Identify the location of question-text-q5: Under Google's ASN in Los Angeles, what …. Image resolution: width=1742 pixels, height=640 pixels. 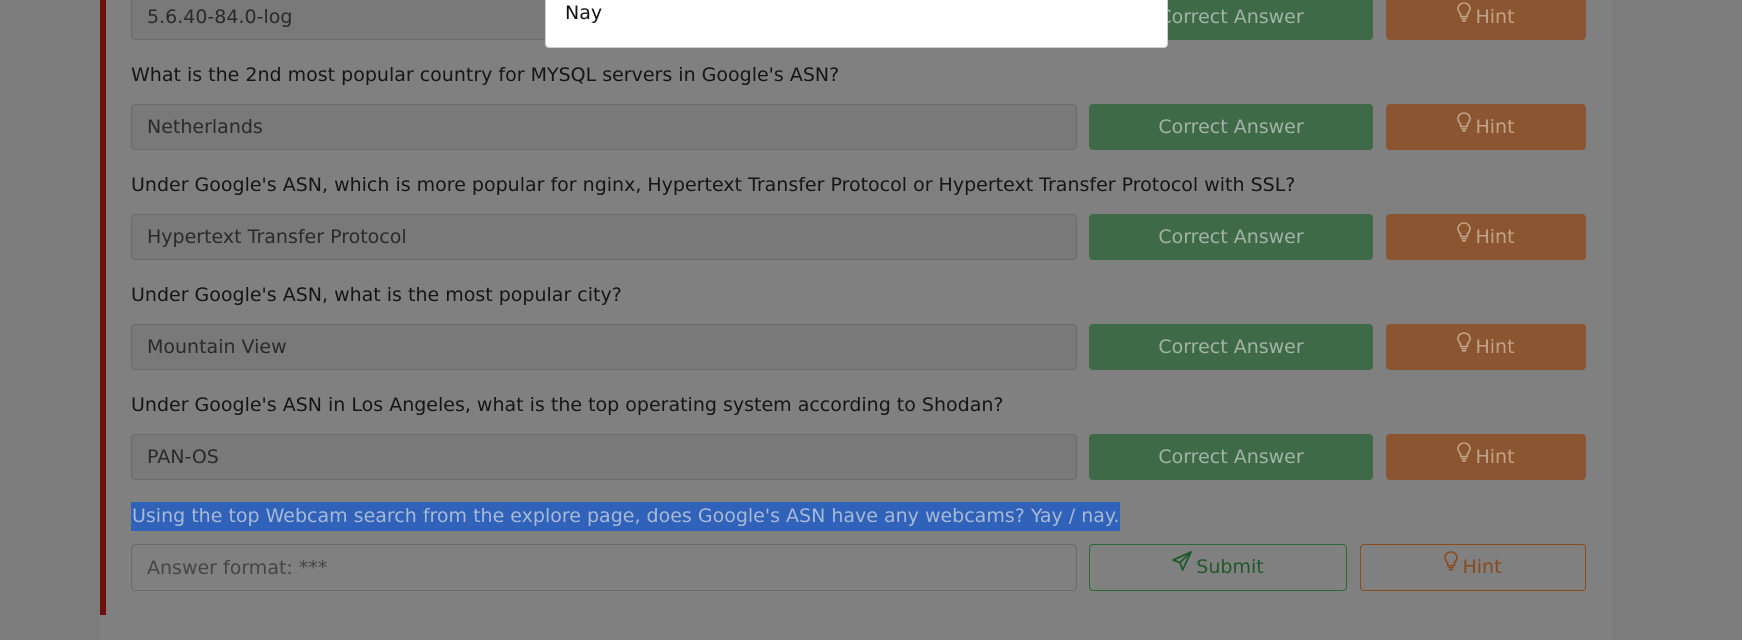
(567, 405).